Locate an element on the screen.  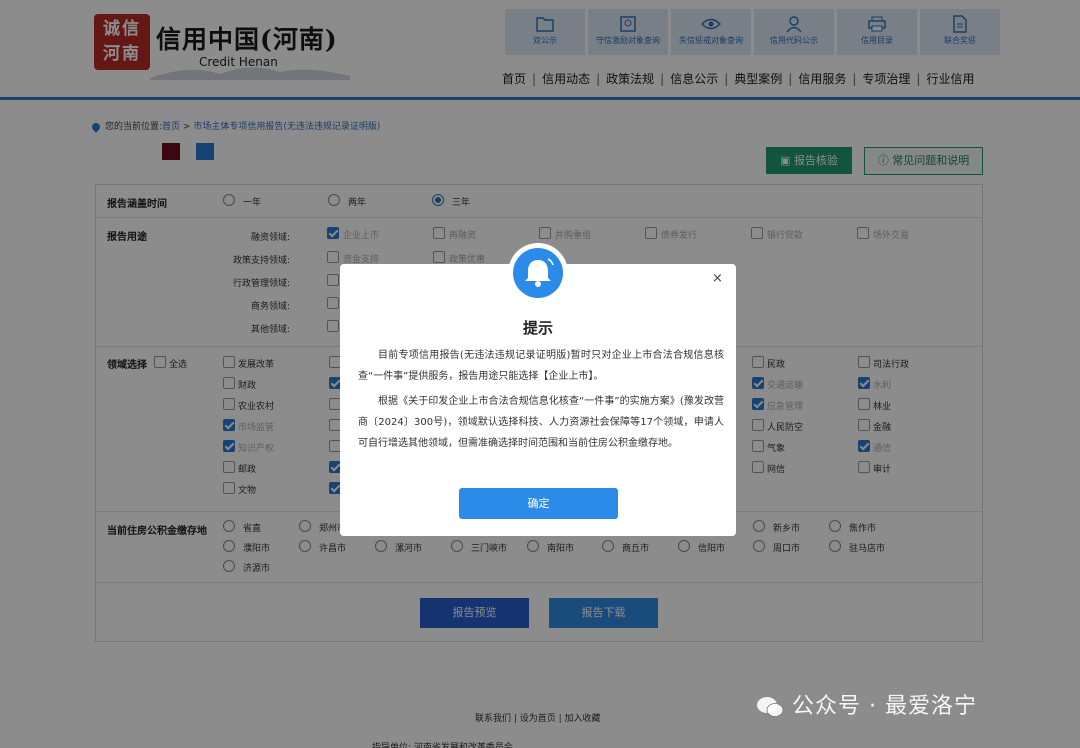
bell-icon is located at coordinates (538, 273).